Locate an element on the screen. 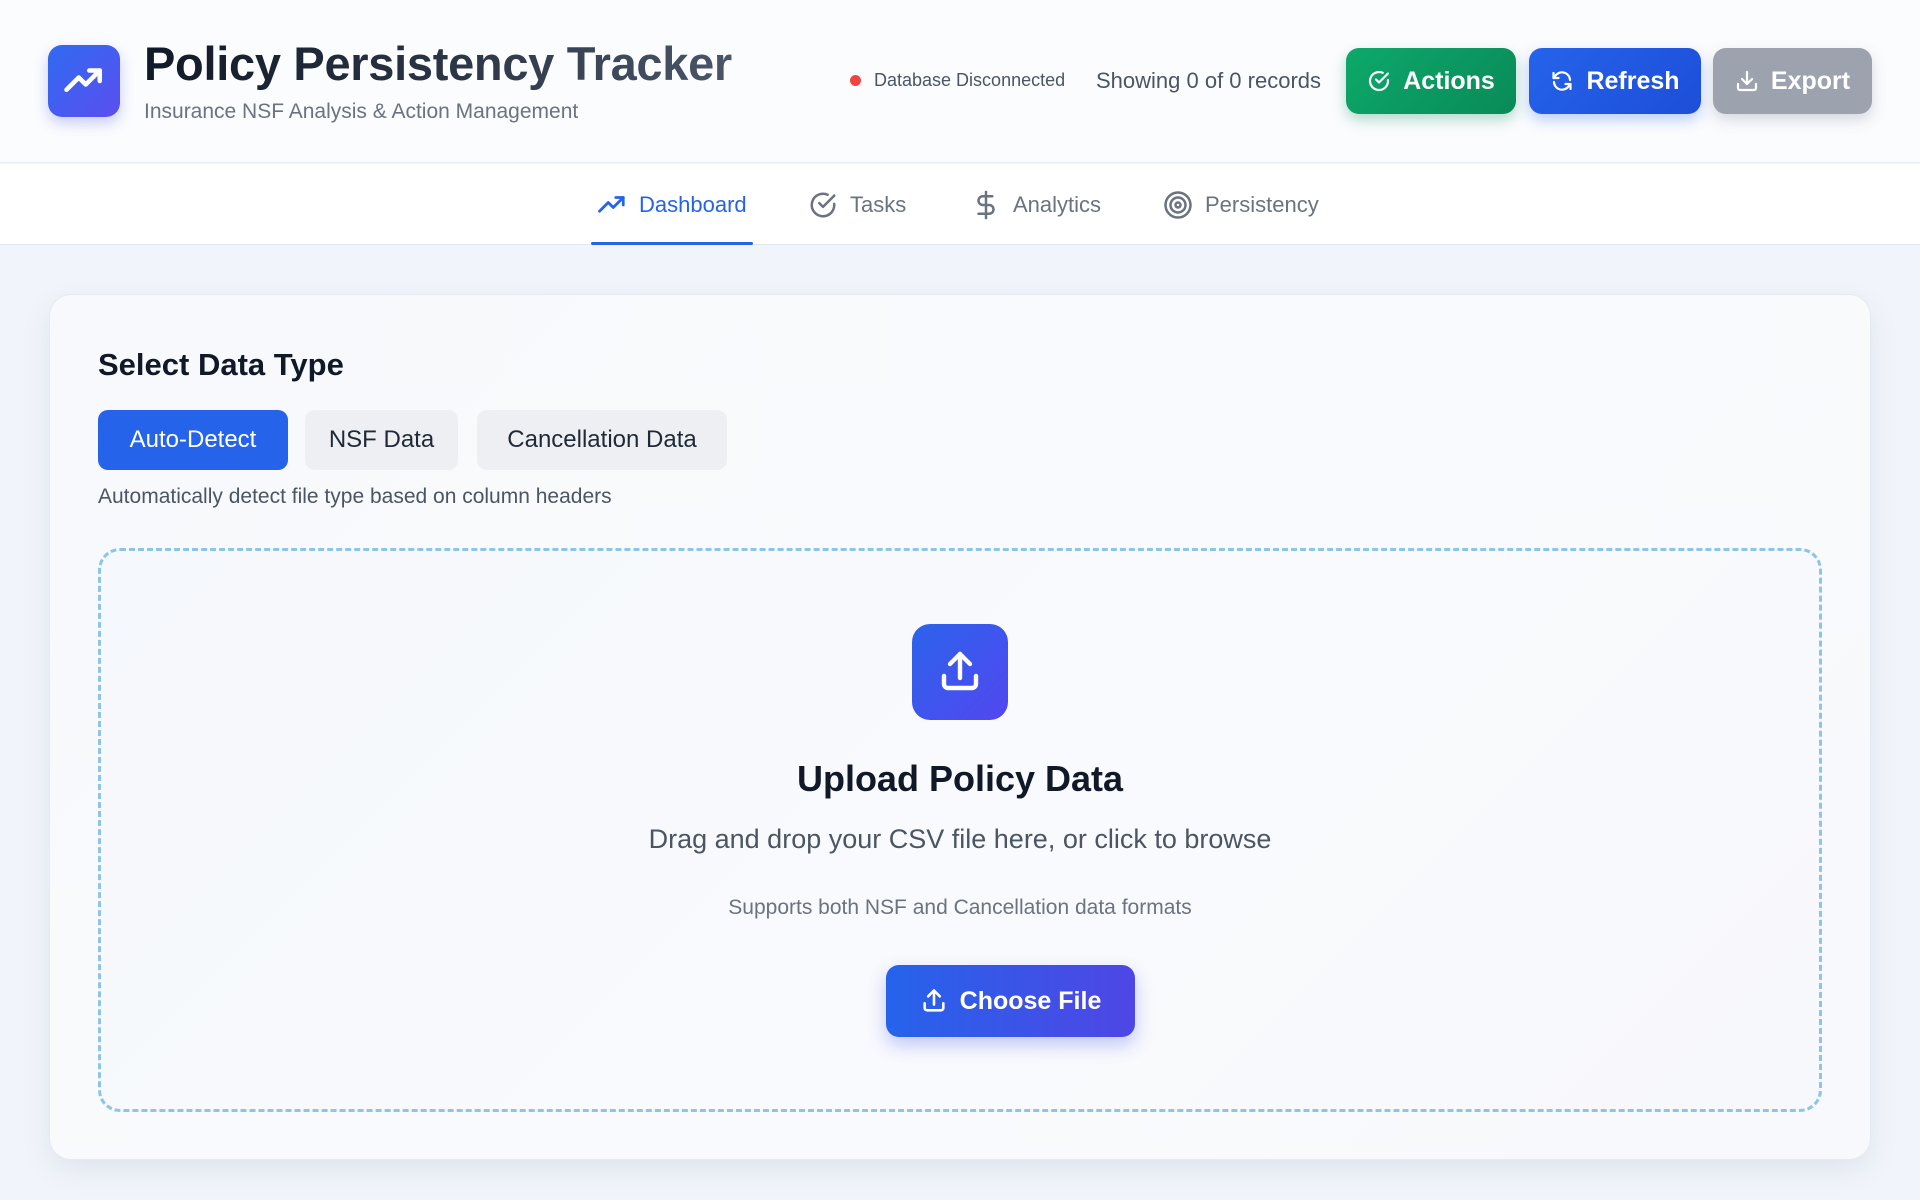 This screenshot has width=1920, height=1200. export-button-label: Export is located at coordinates (1810, 80).